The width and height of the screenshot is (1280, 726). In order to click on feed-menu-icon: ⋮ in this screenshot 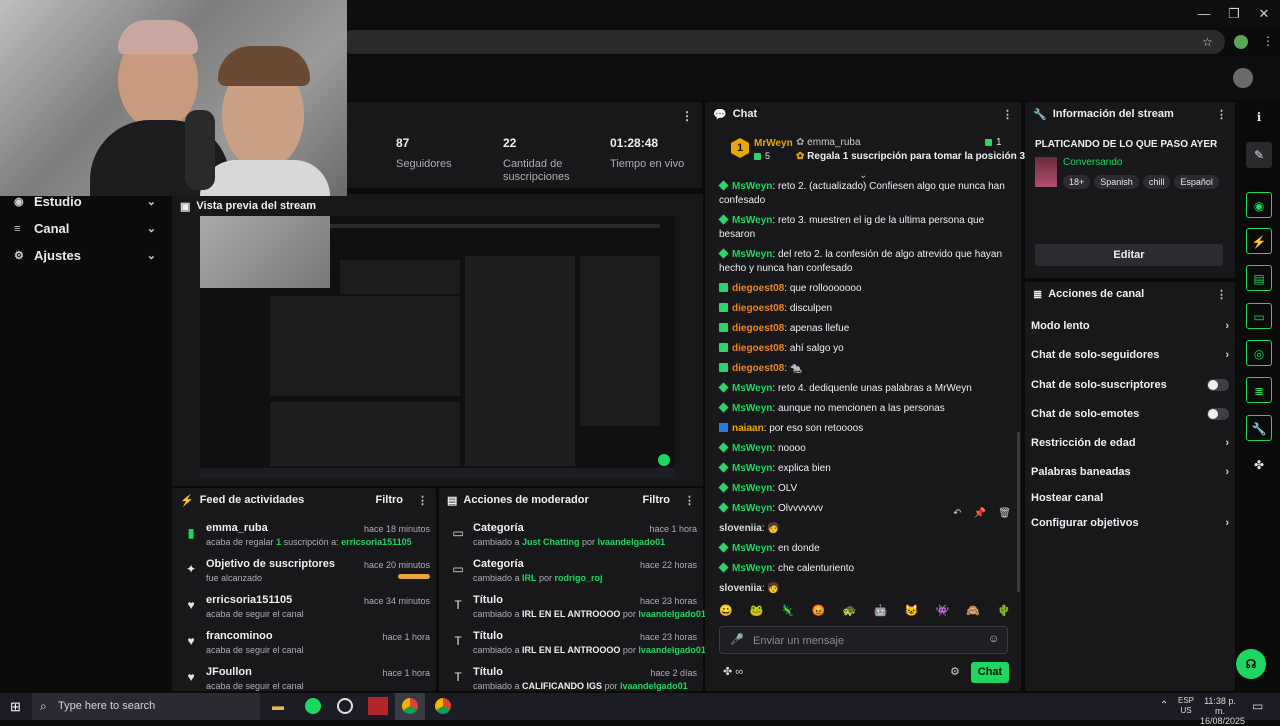, I will do `click(422, 500)`.